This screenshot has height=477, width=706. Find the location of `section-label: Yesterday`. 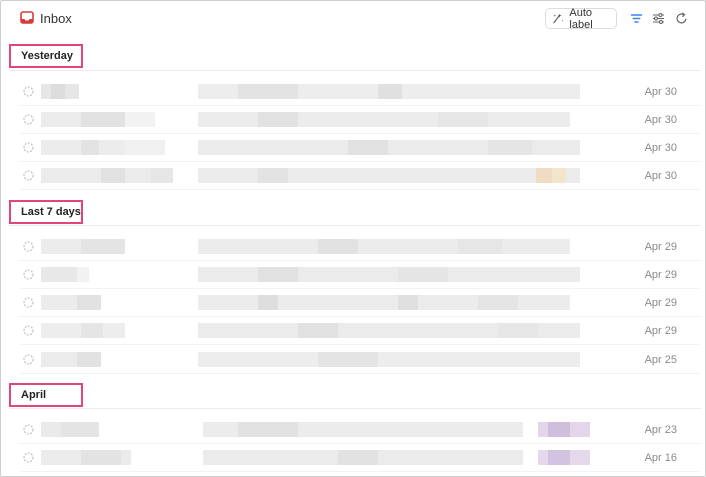

section-label: Yesterday is located at coordinates (47, 56).